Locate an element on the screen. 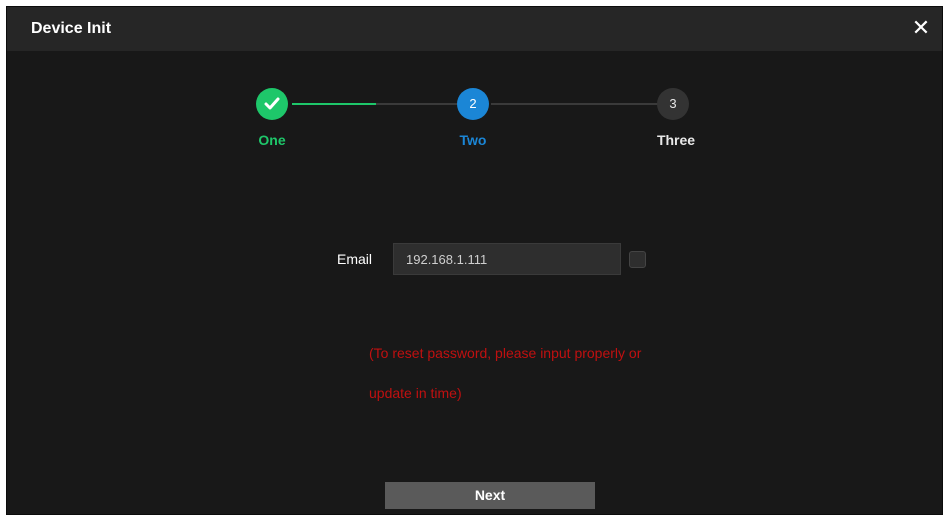 The width and height of the screenshot is (949, 521). step-connector-completed is located at coordinates (334, 104).